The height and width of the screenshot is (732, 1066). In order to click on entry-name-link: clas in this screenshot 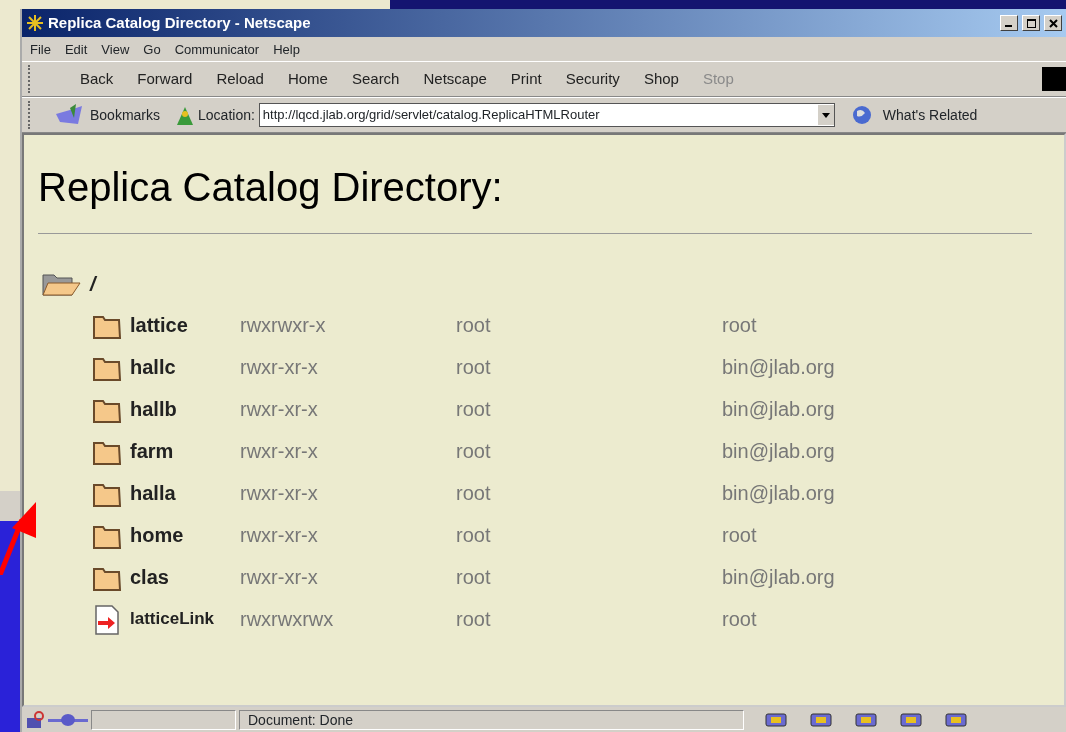, I will do `click(185, 577)`.